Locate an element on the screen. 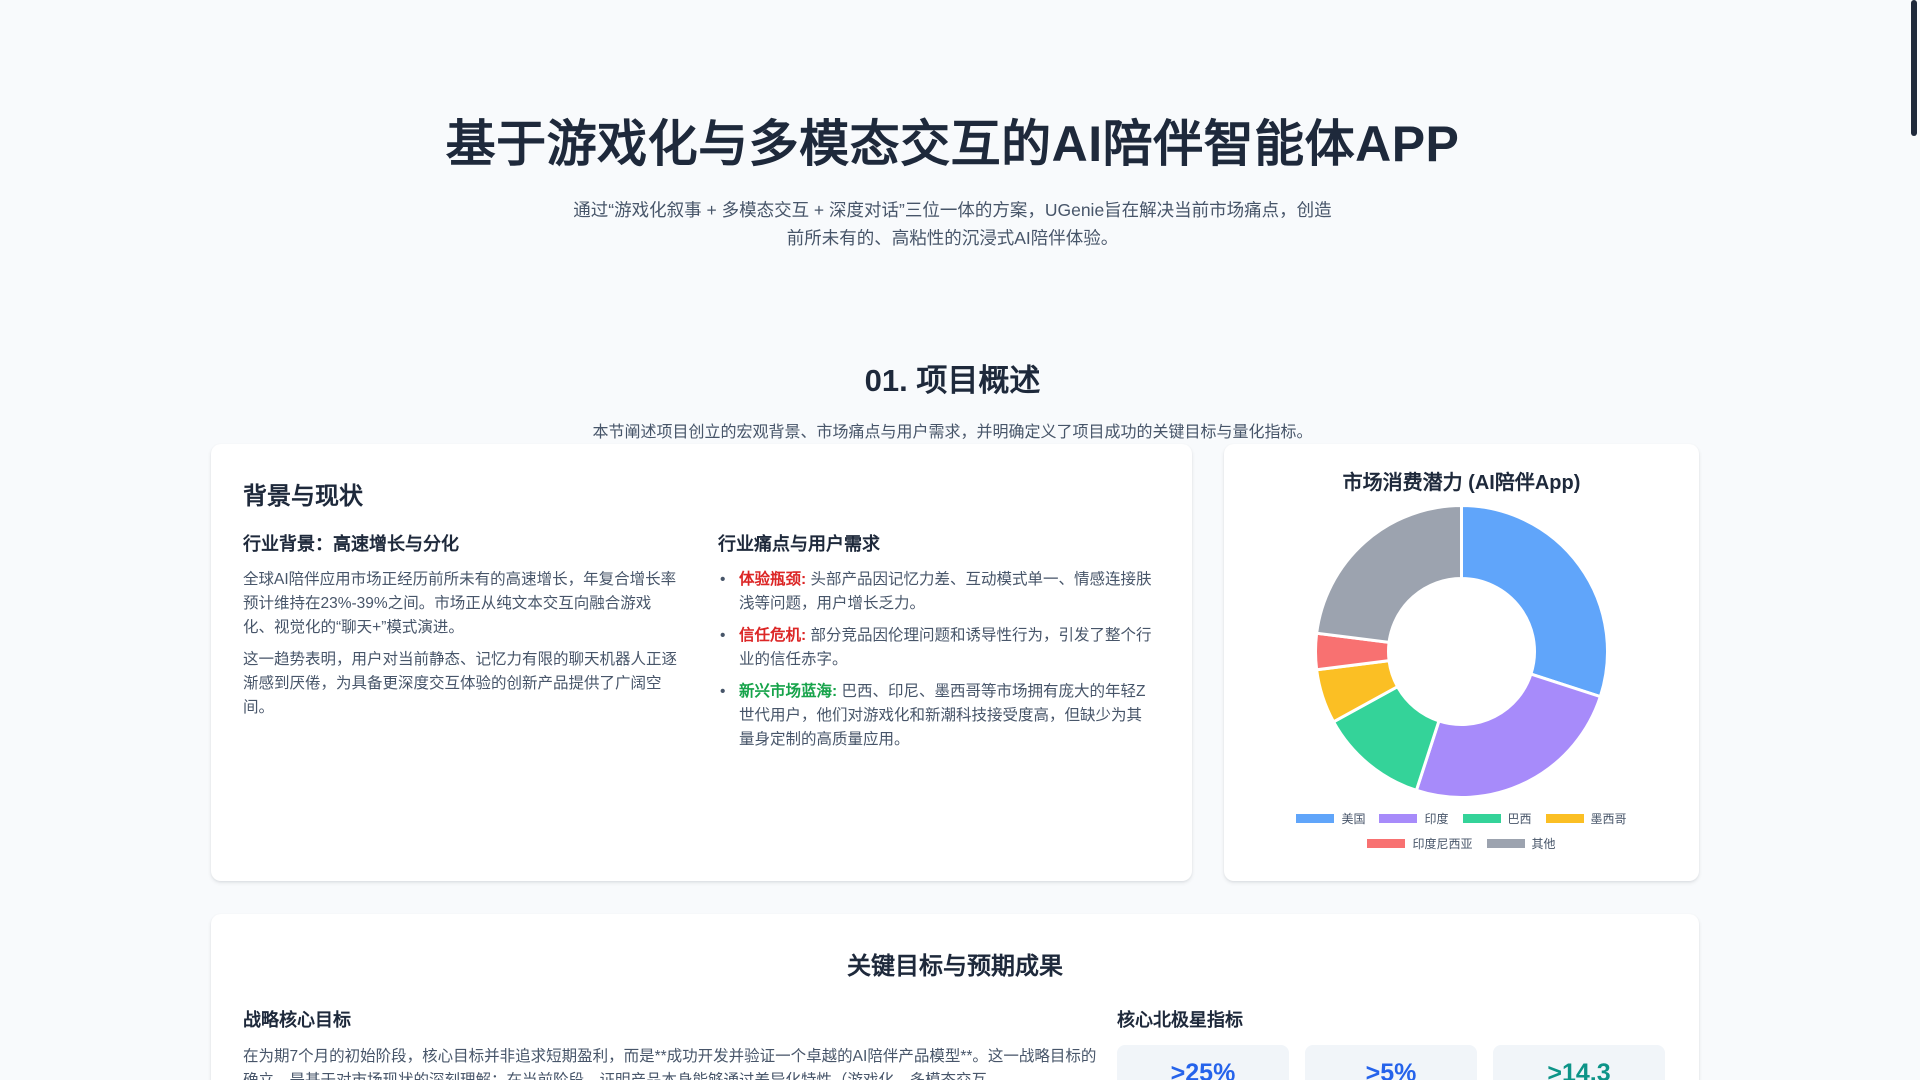 Image resolution: width=1920 pixels, height=1080 pixels. section-title: 01. 项目概述 is located at coordinates (952, 380).